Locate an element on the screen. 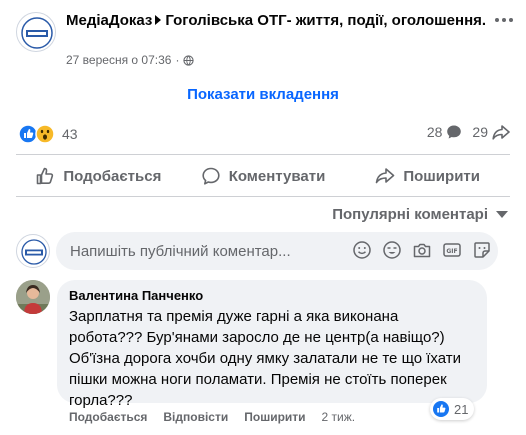  wow-icon is located at coordinates (45, 134).